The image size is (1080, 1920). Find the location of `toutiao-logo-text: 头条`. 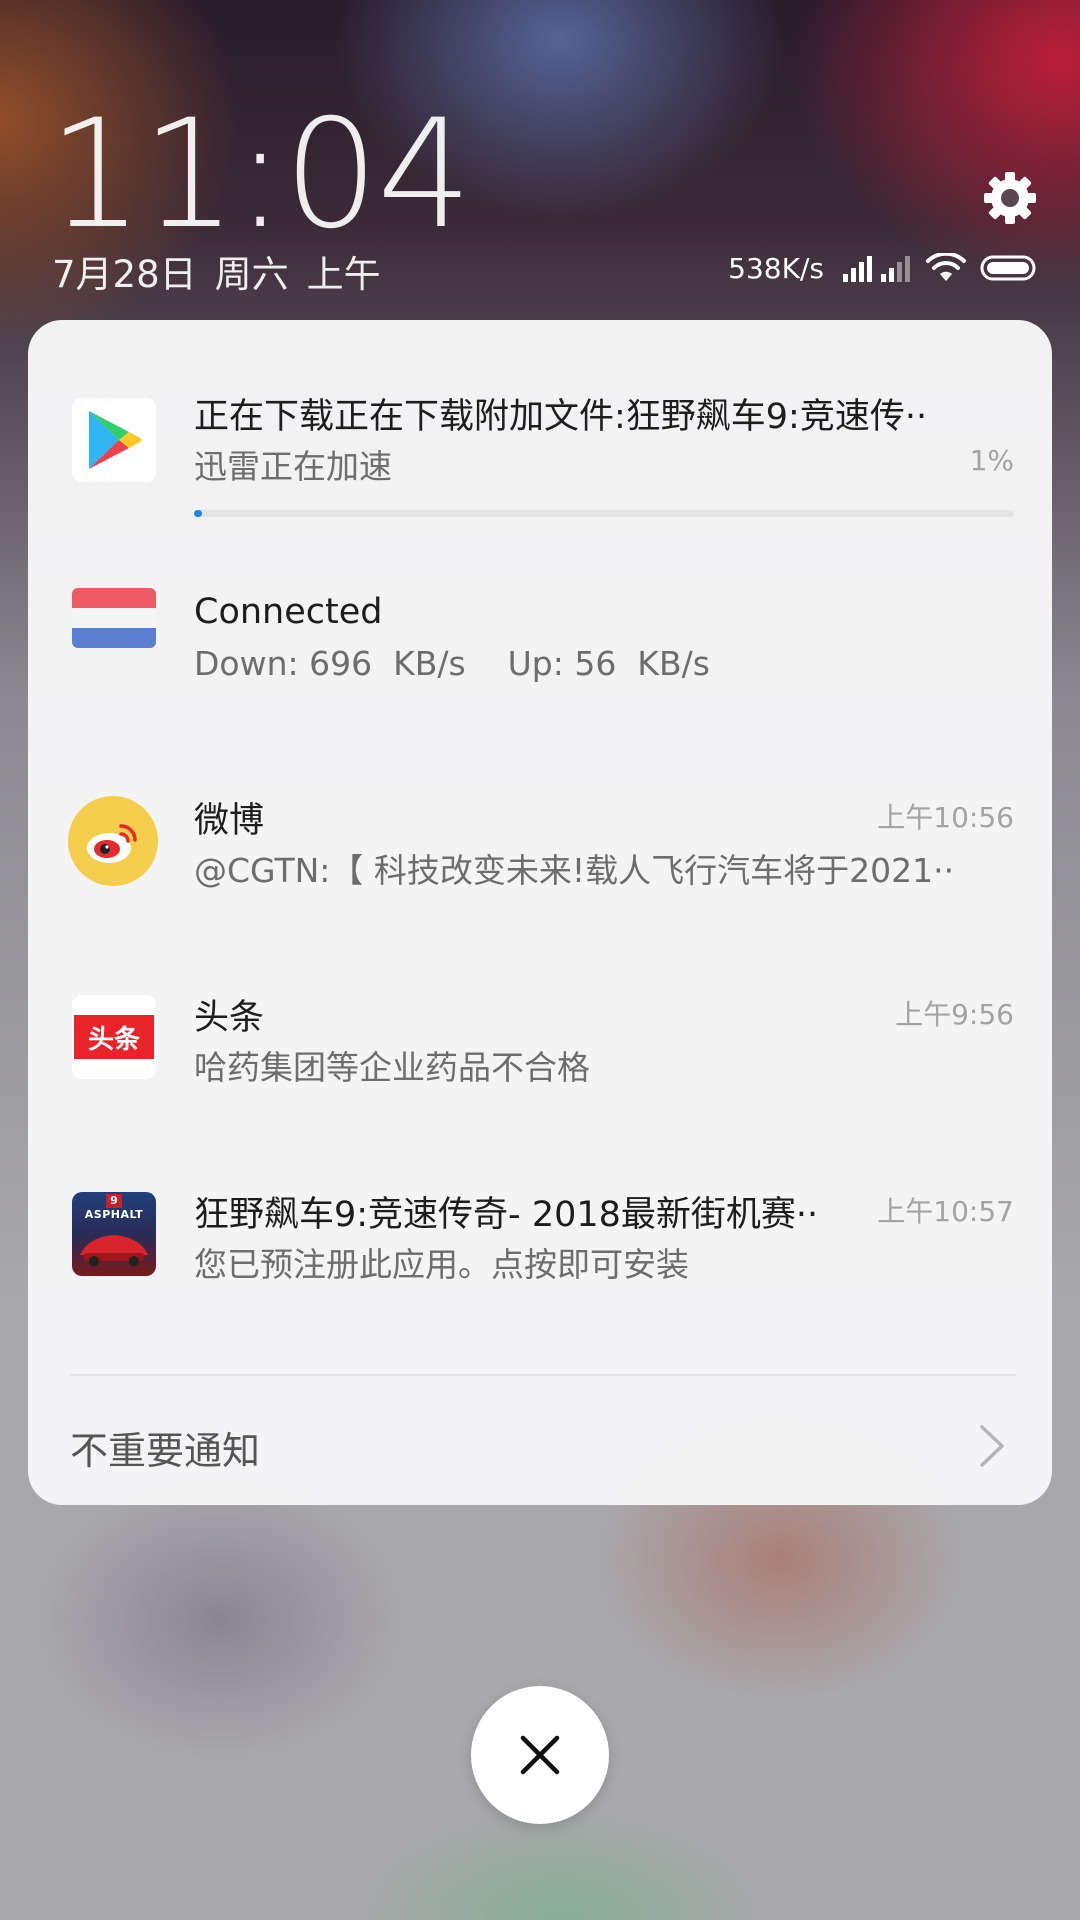

toutiao-logo-text: 头条 is located at coordinates (114, 1037).